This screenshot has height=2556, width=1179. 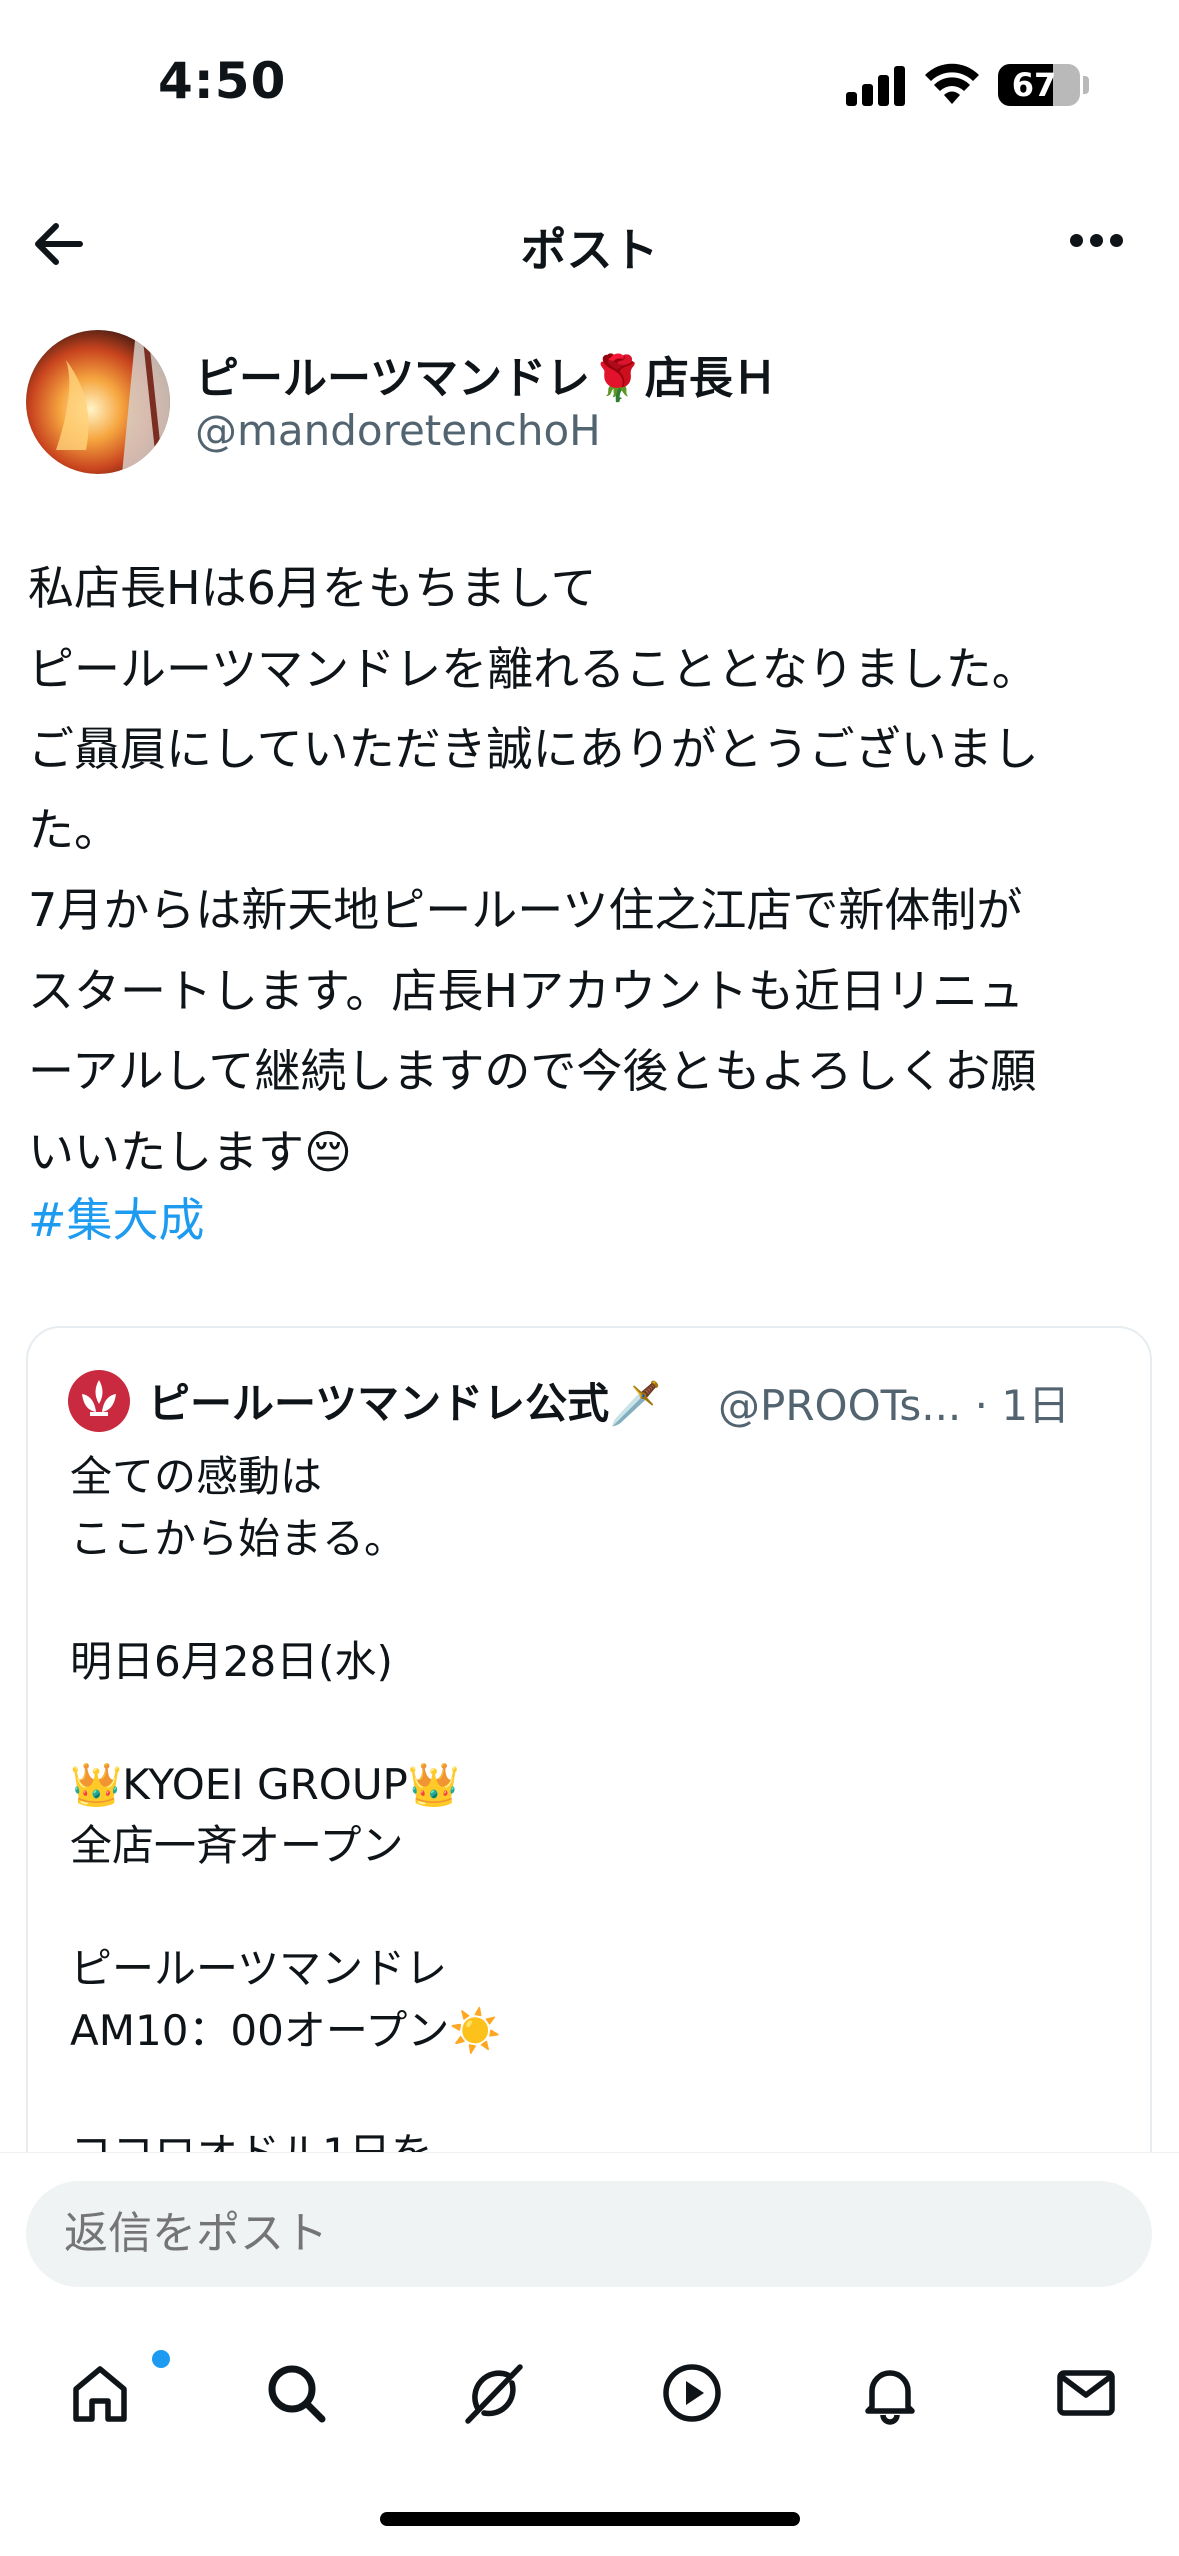 I want to click on author-name: ピールーツマンドレ🌹店長Ｈ, so click(x=486, y=374).